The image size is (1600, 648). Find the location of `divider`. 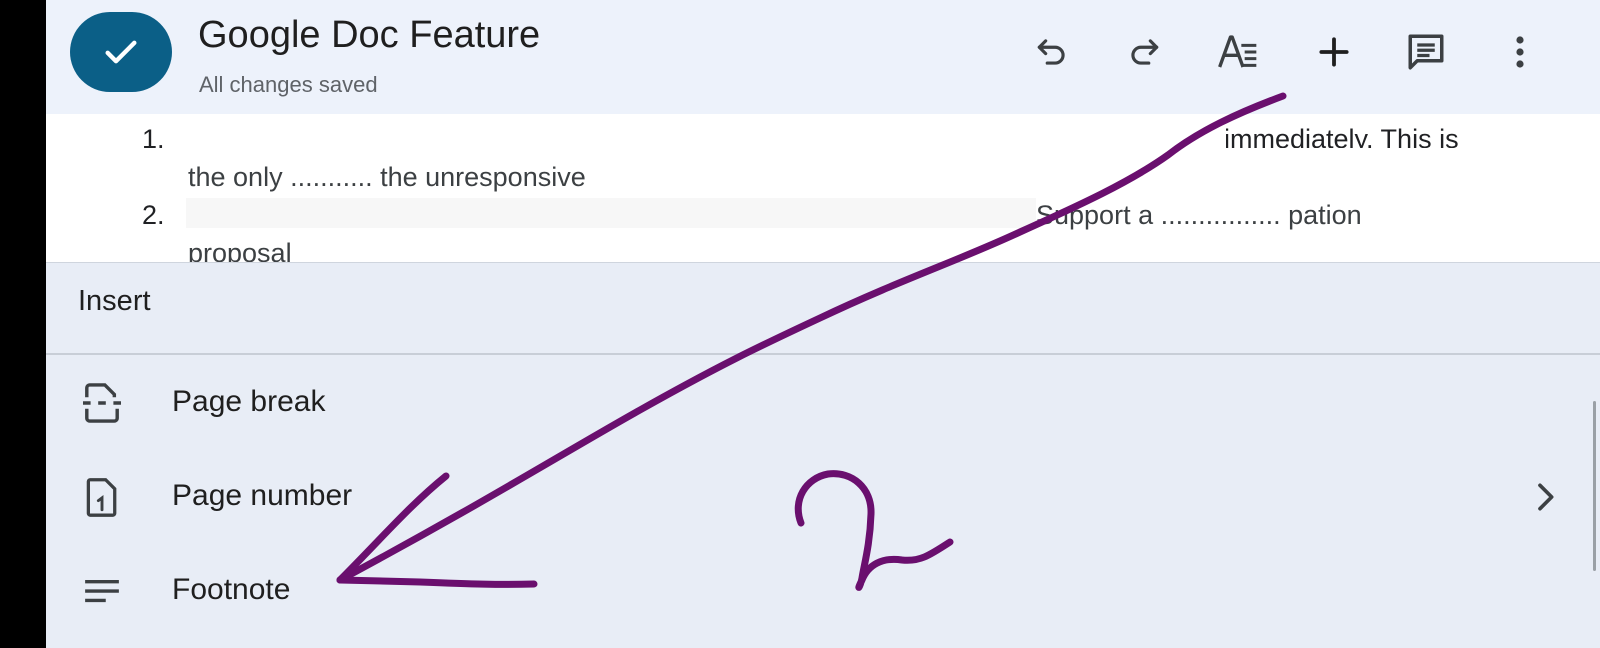

divider is located at coordinates (823, 354).